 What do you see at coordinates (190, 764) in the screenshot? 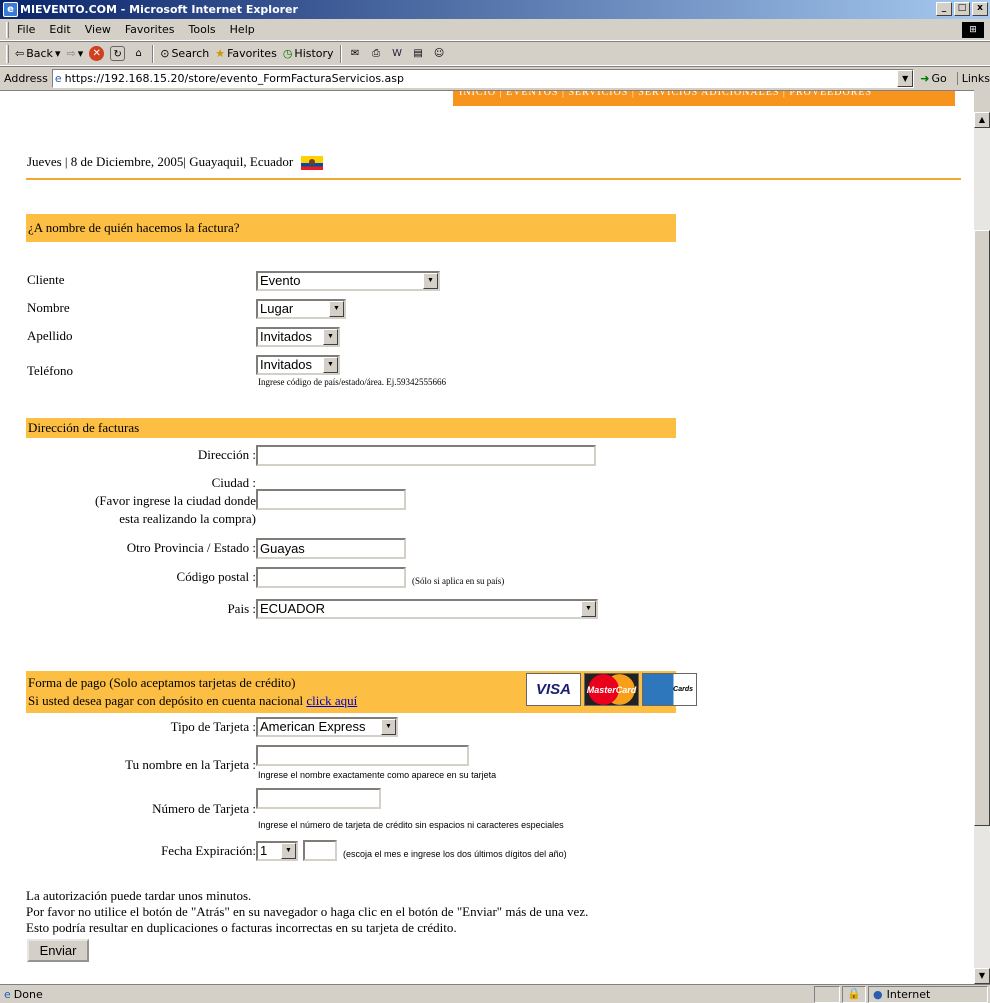
I see `nombre-tarjeta-label: Tu nombre en la Tarjeta :` at bounding box center [190, 764].